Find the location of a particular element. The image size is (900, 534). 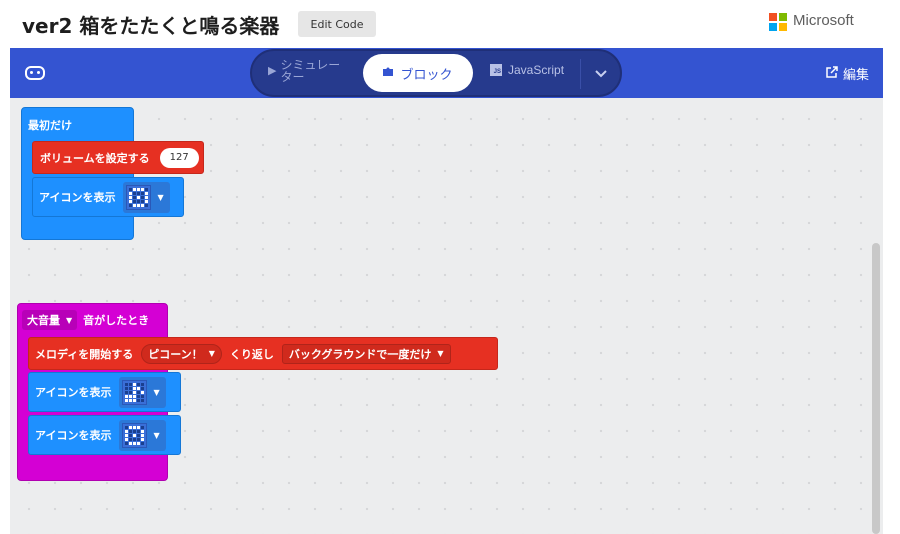

brand-text: Microsoft is located at coordinates (823, 20).